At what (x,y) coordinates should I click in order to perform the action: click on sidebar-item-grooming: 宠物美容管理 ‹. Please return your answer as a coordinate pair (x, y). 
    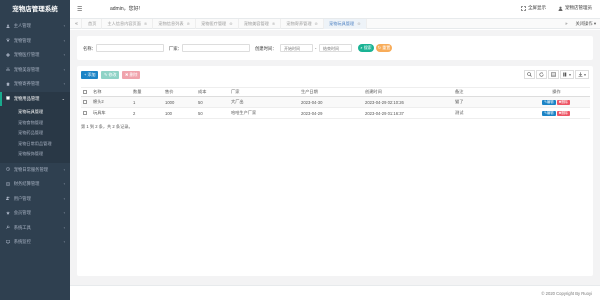
    Looking at the image, I should click on (35, 70).